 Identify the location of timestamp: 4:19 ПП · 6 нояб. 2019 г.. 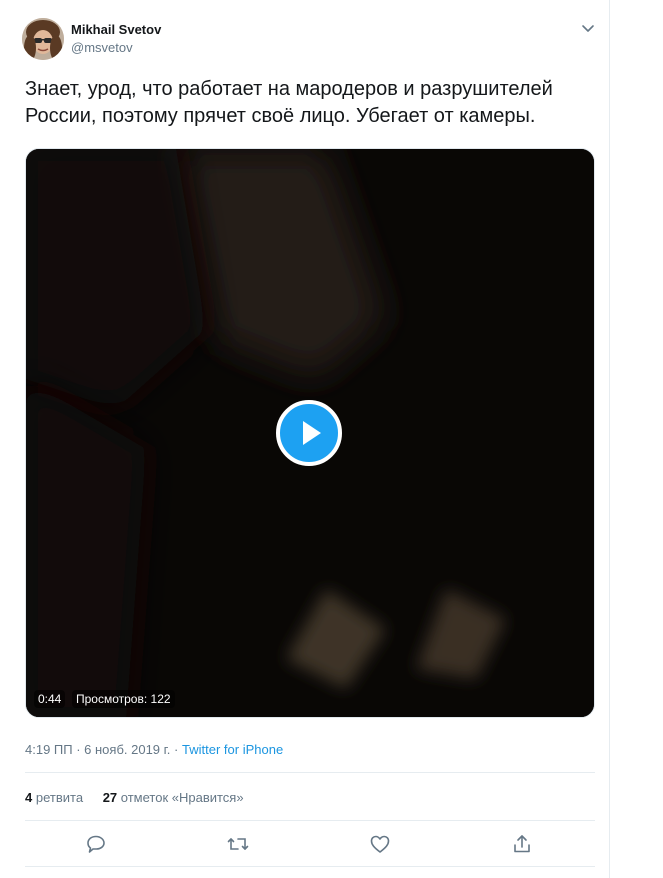
(97, 749).